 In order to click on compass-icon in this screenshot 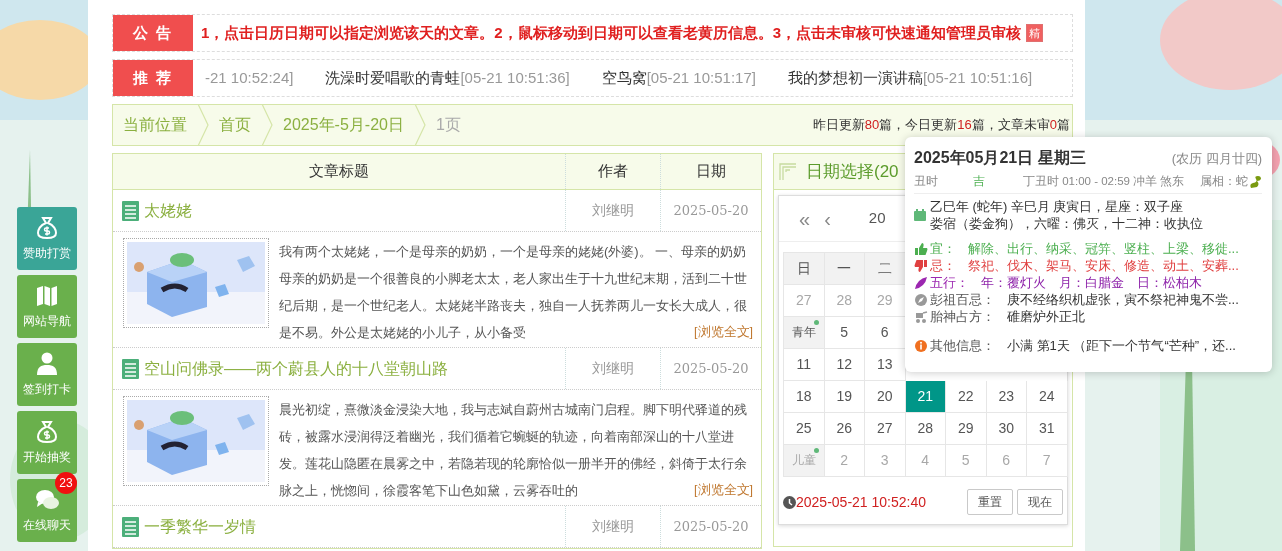, I will do `click(921, 299)`.